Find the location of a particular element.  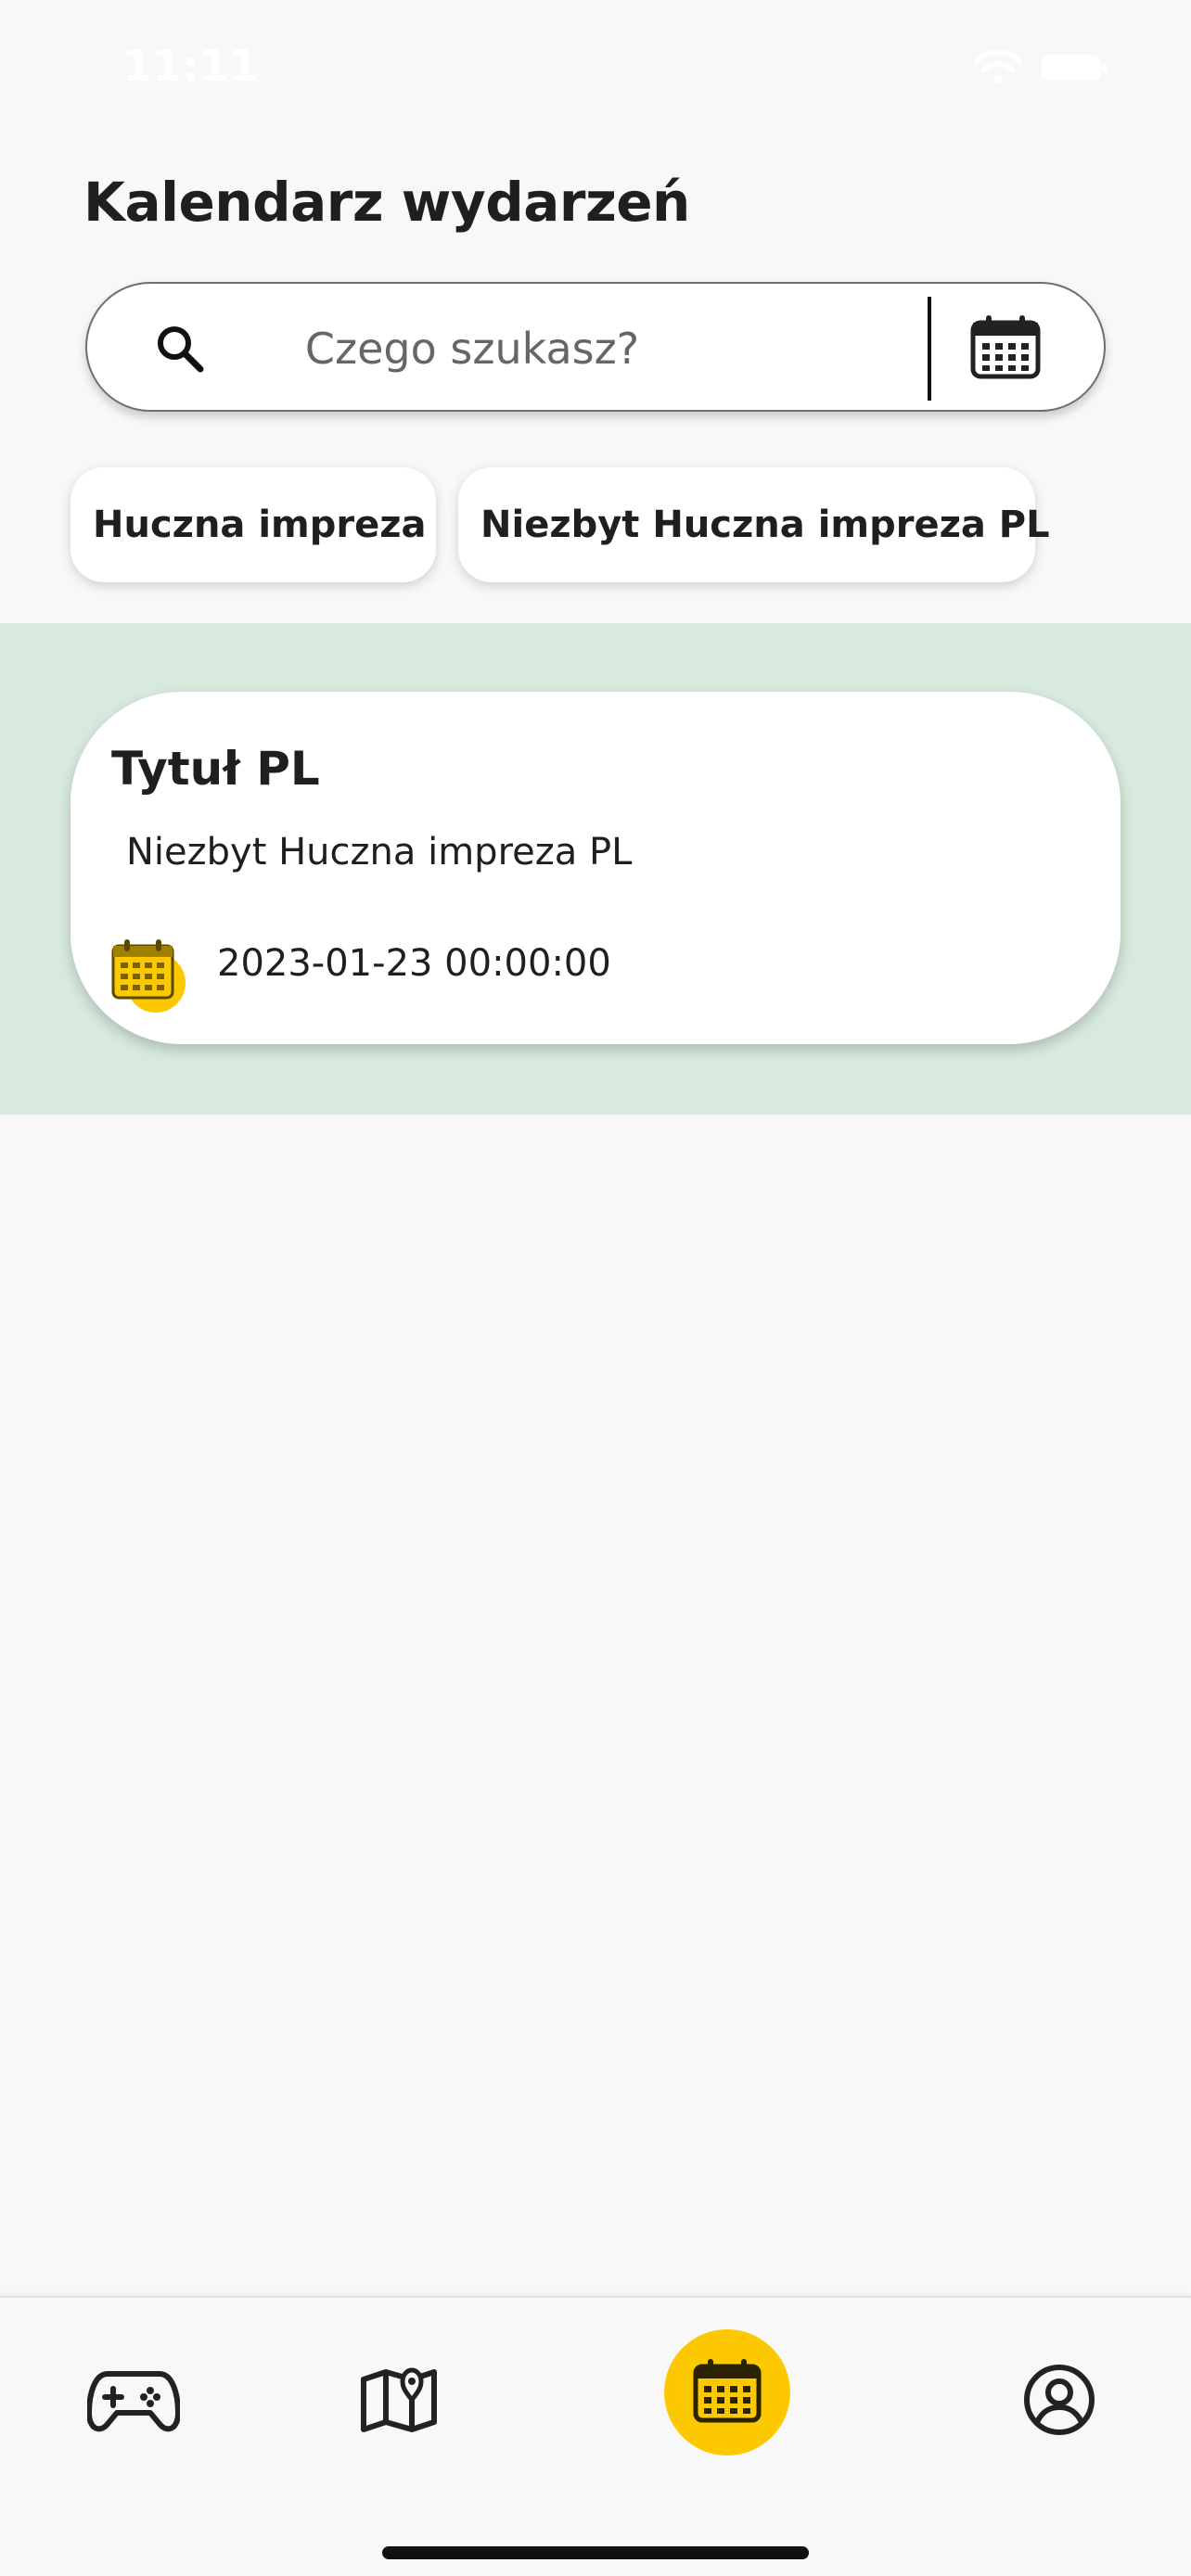

map-pin-icon is located at coordinates (399, 2401).